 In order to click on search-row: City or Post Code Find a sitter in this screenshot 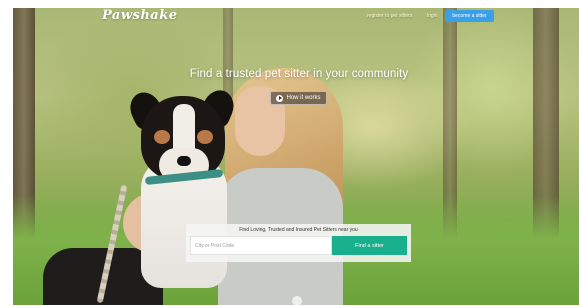, I will do `click(298, 245)`.